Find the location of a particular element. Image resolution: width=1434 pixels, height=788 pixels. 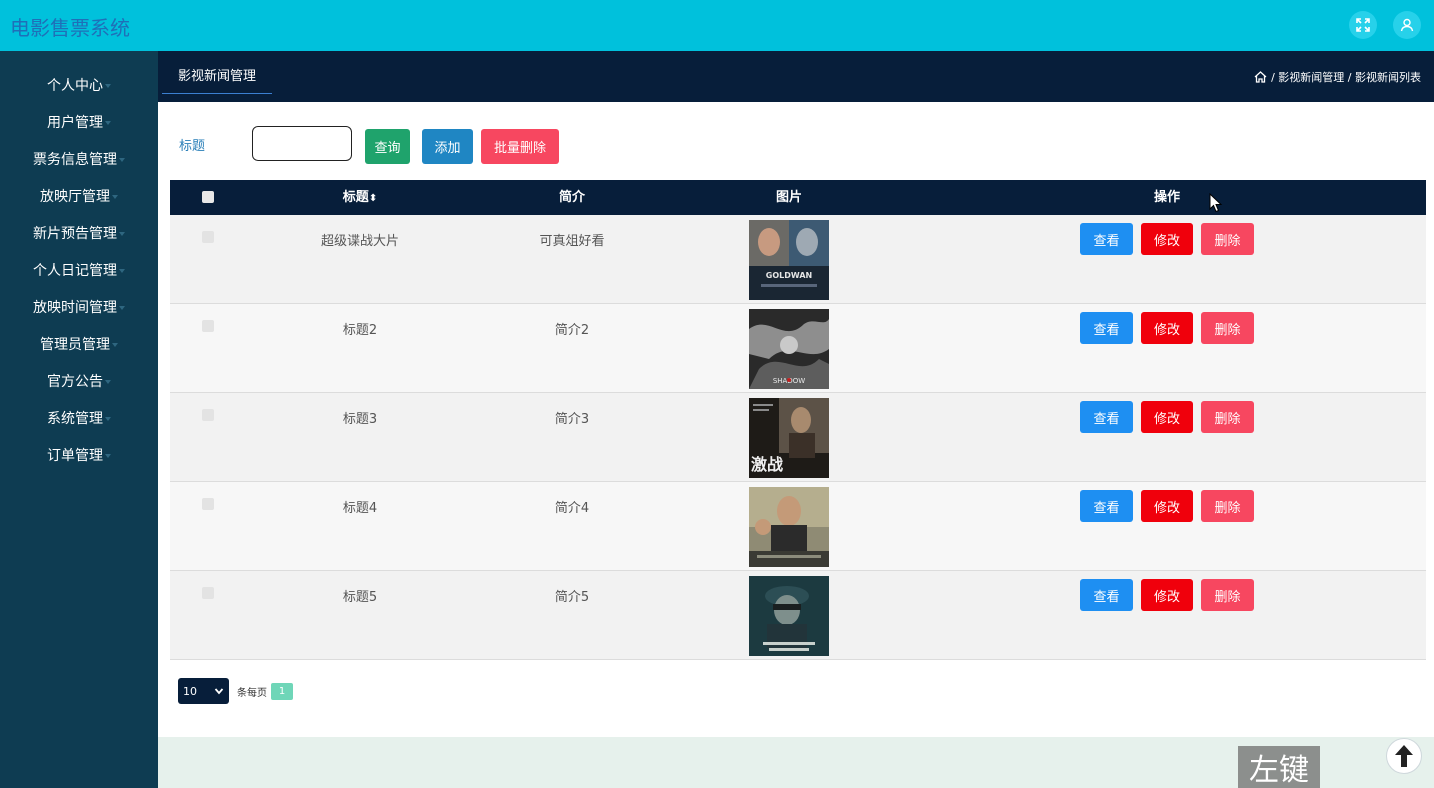

breadcrumb-path: / 影视新闻管理 / 影视新闻列表 is located at coordinates (1346, 77).